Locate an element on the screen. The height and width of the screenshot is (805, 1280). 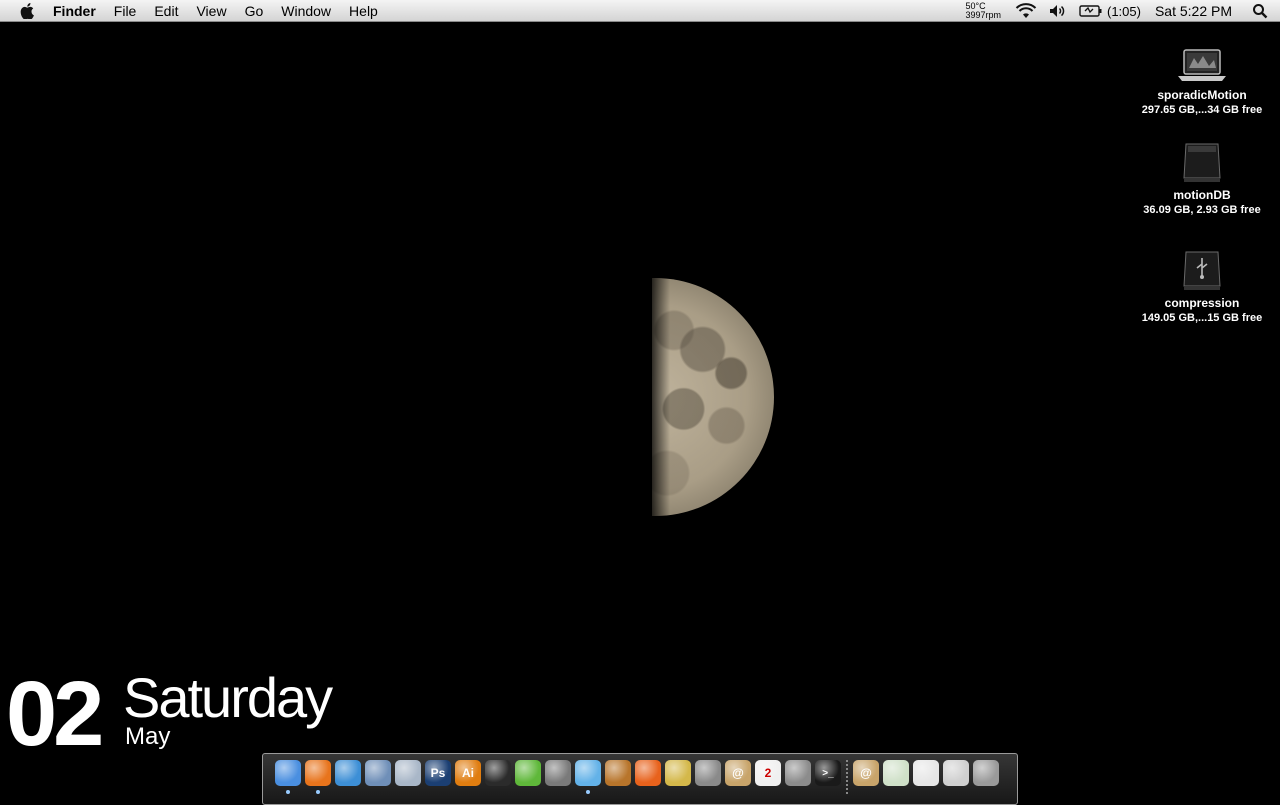
usb-drive-icon is located at coordinates (1202, 270).